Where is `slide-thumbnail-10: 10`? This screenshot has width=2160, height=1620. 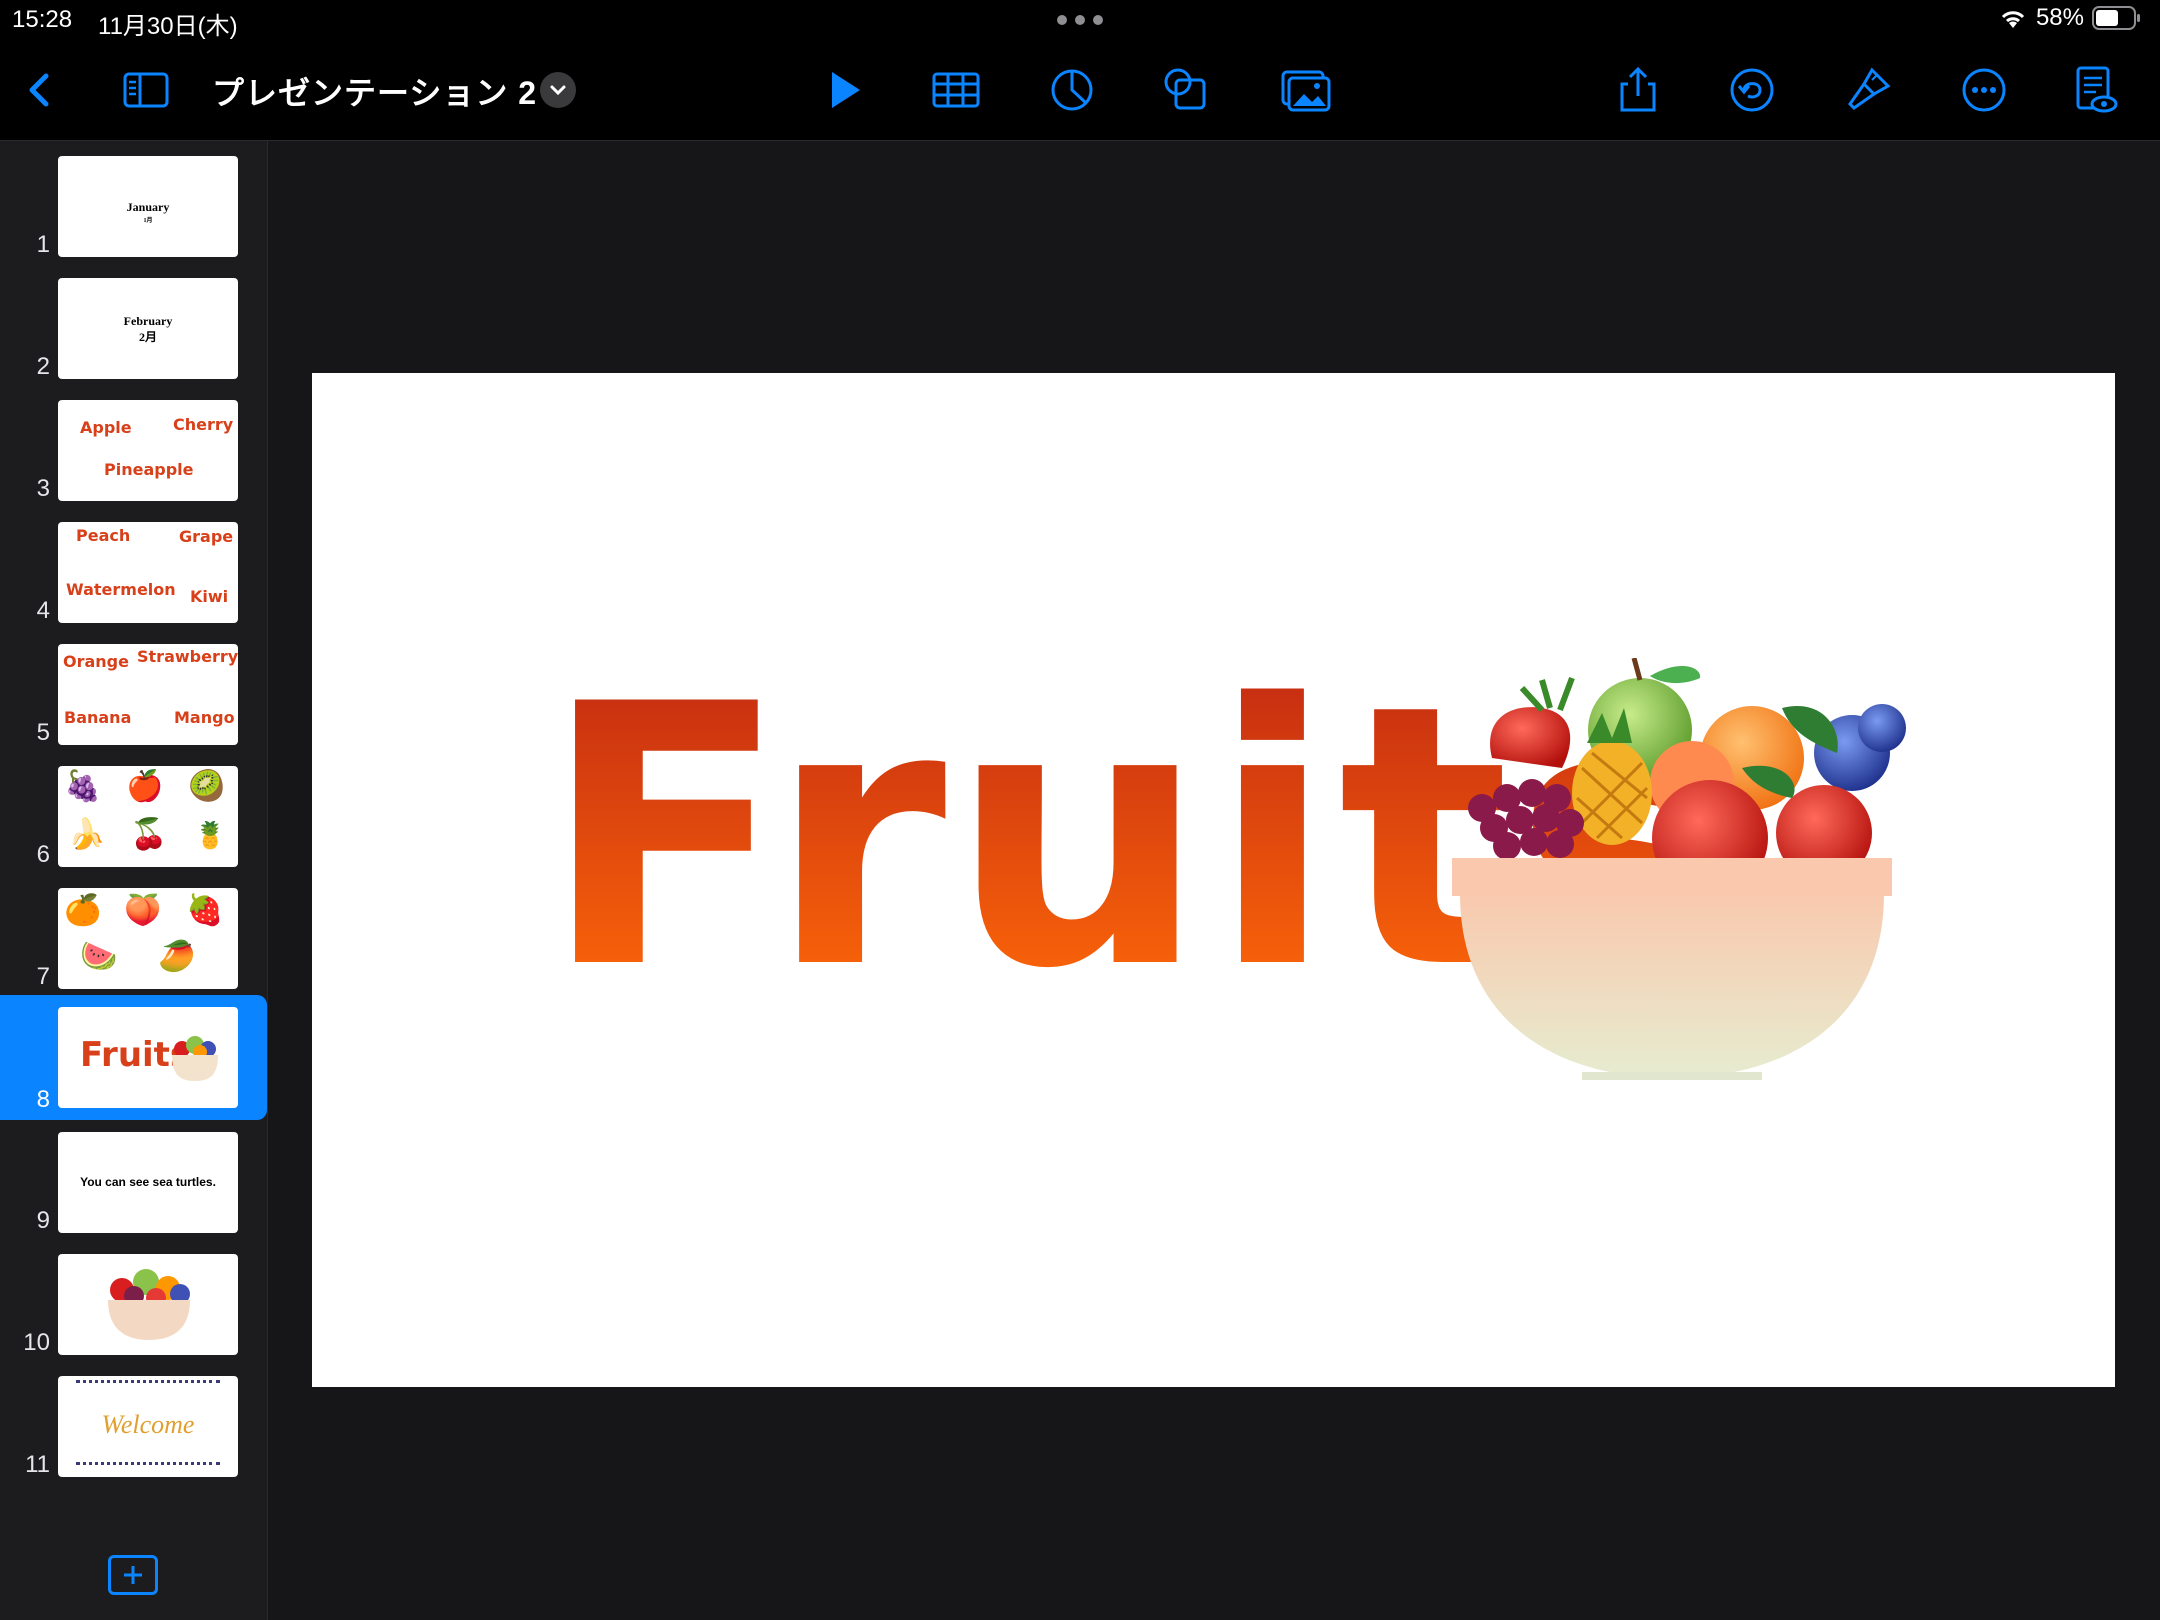 slide-thumbnail-10: 10 is located at coordinates (133, 1305).